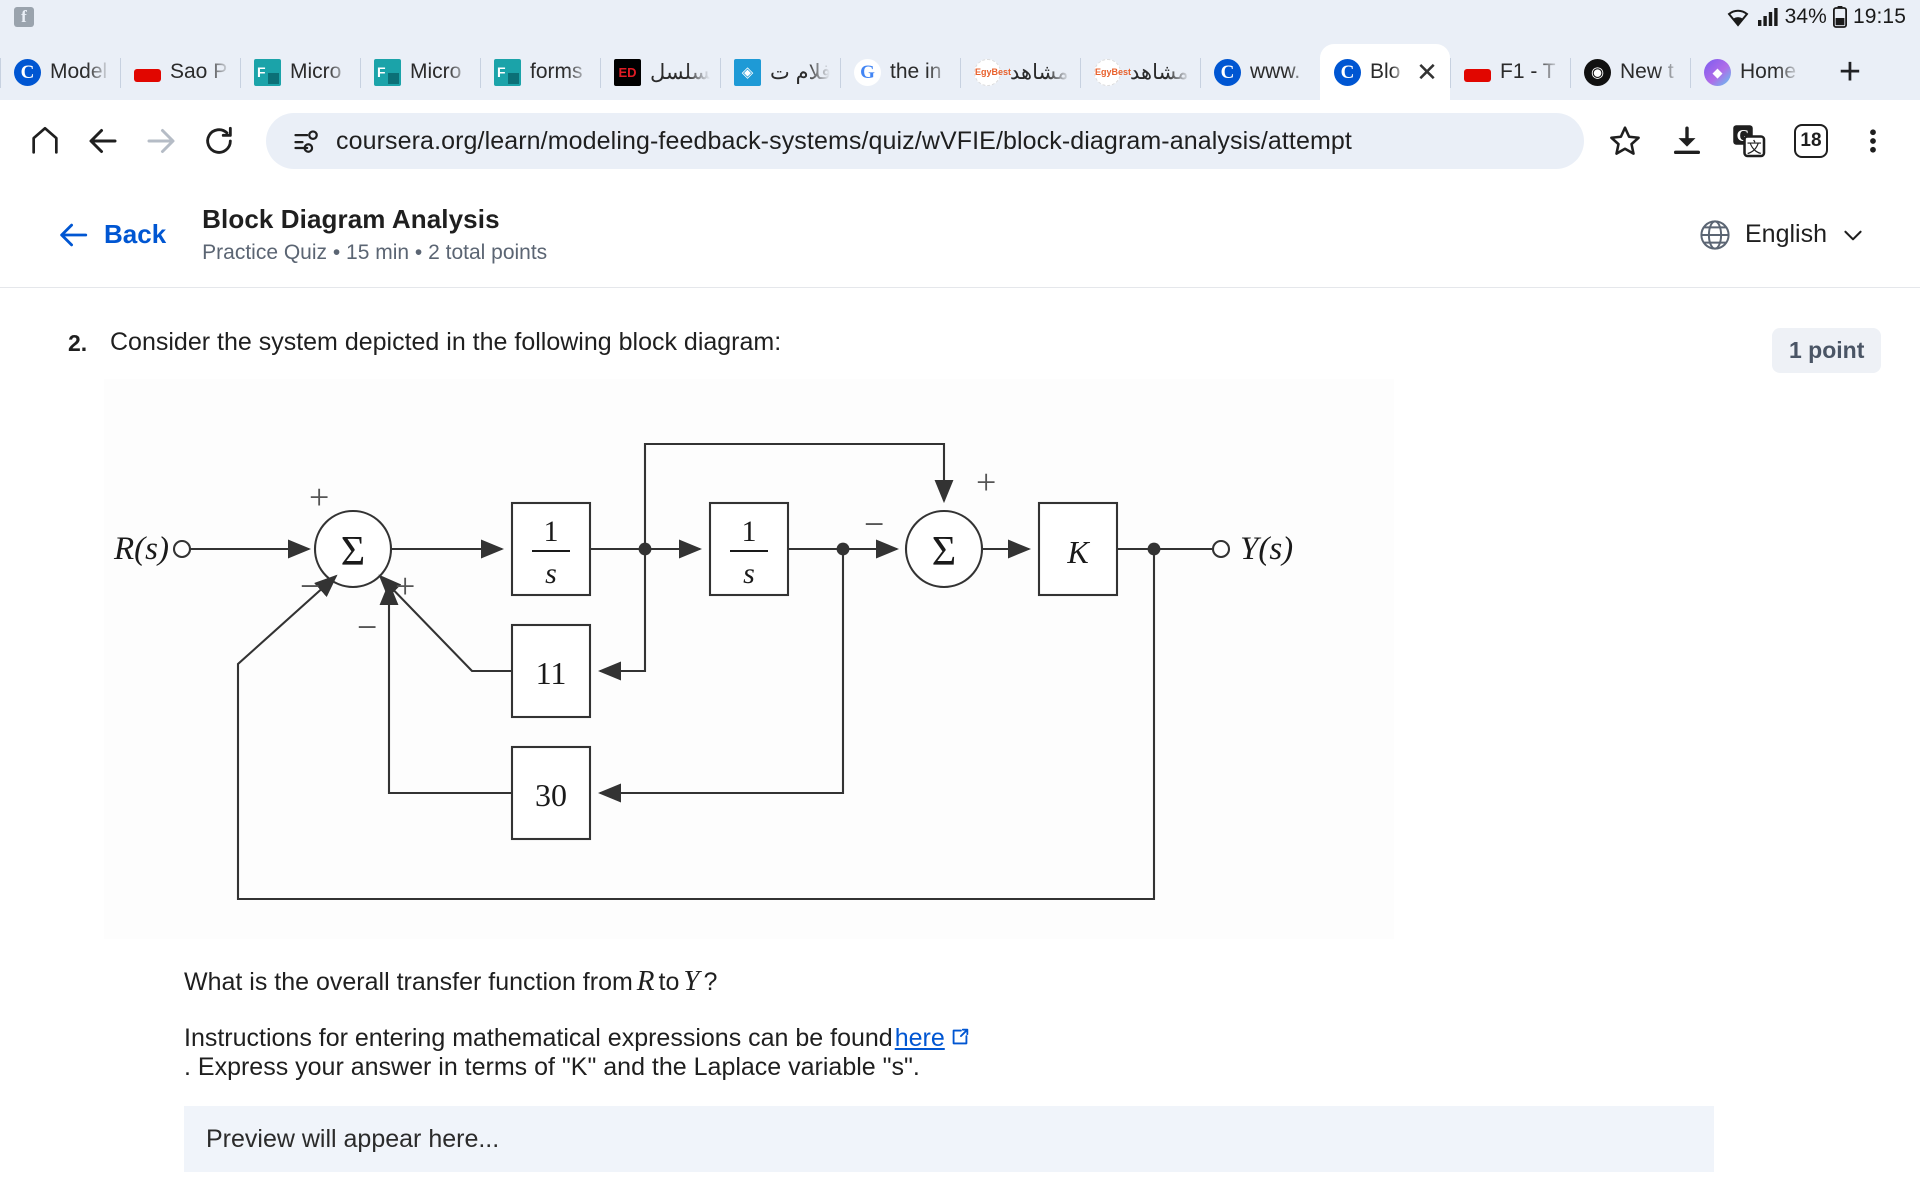 Image resolution: width=1920 pixels, height=1200 pixels. Describe the element at coordinates (680, 72) in the screenshot. I see `tab-title: مسلسل` at that location.